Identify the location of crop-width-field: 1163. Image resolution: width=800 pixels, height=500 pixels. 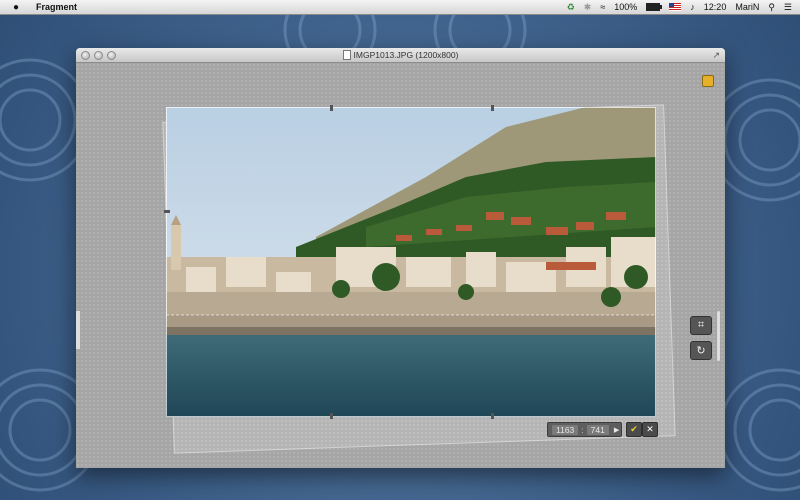
(565, 429).